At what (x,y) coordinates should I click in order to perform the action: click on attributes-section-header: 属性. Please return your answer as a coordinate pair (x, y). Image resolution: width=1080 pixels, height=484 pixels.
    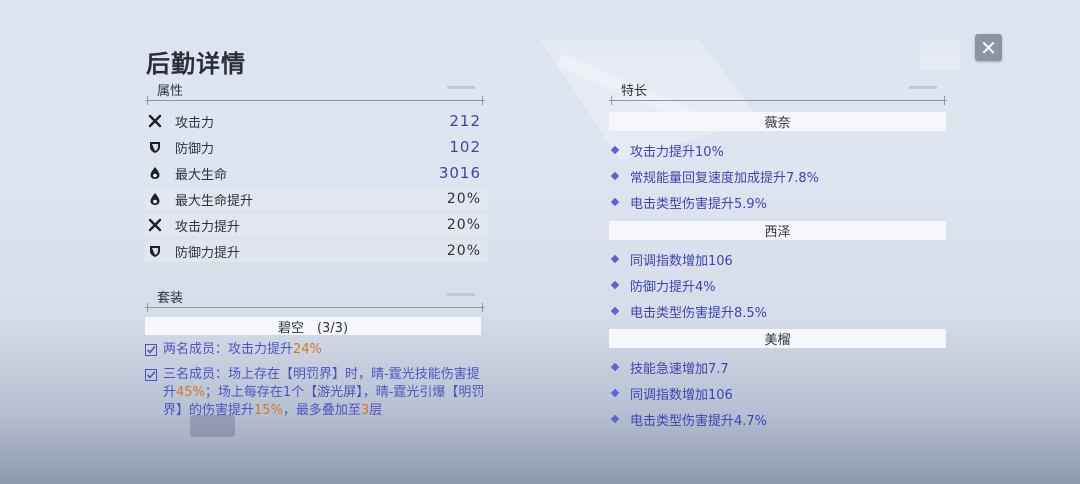
    Looking at the image, I should click on (315, 93).